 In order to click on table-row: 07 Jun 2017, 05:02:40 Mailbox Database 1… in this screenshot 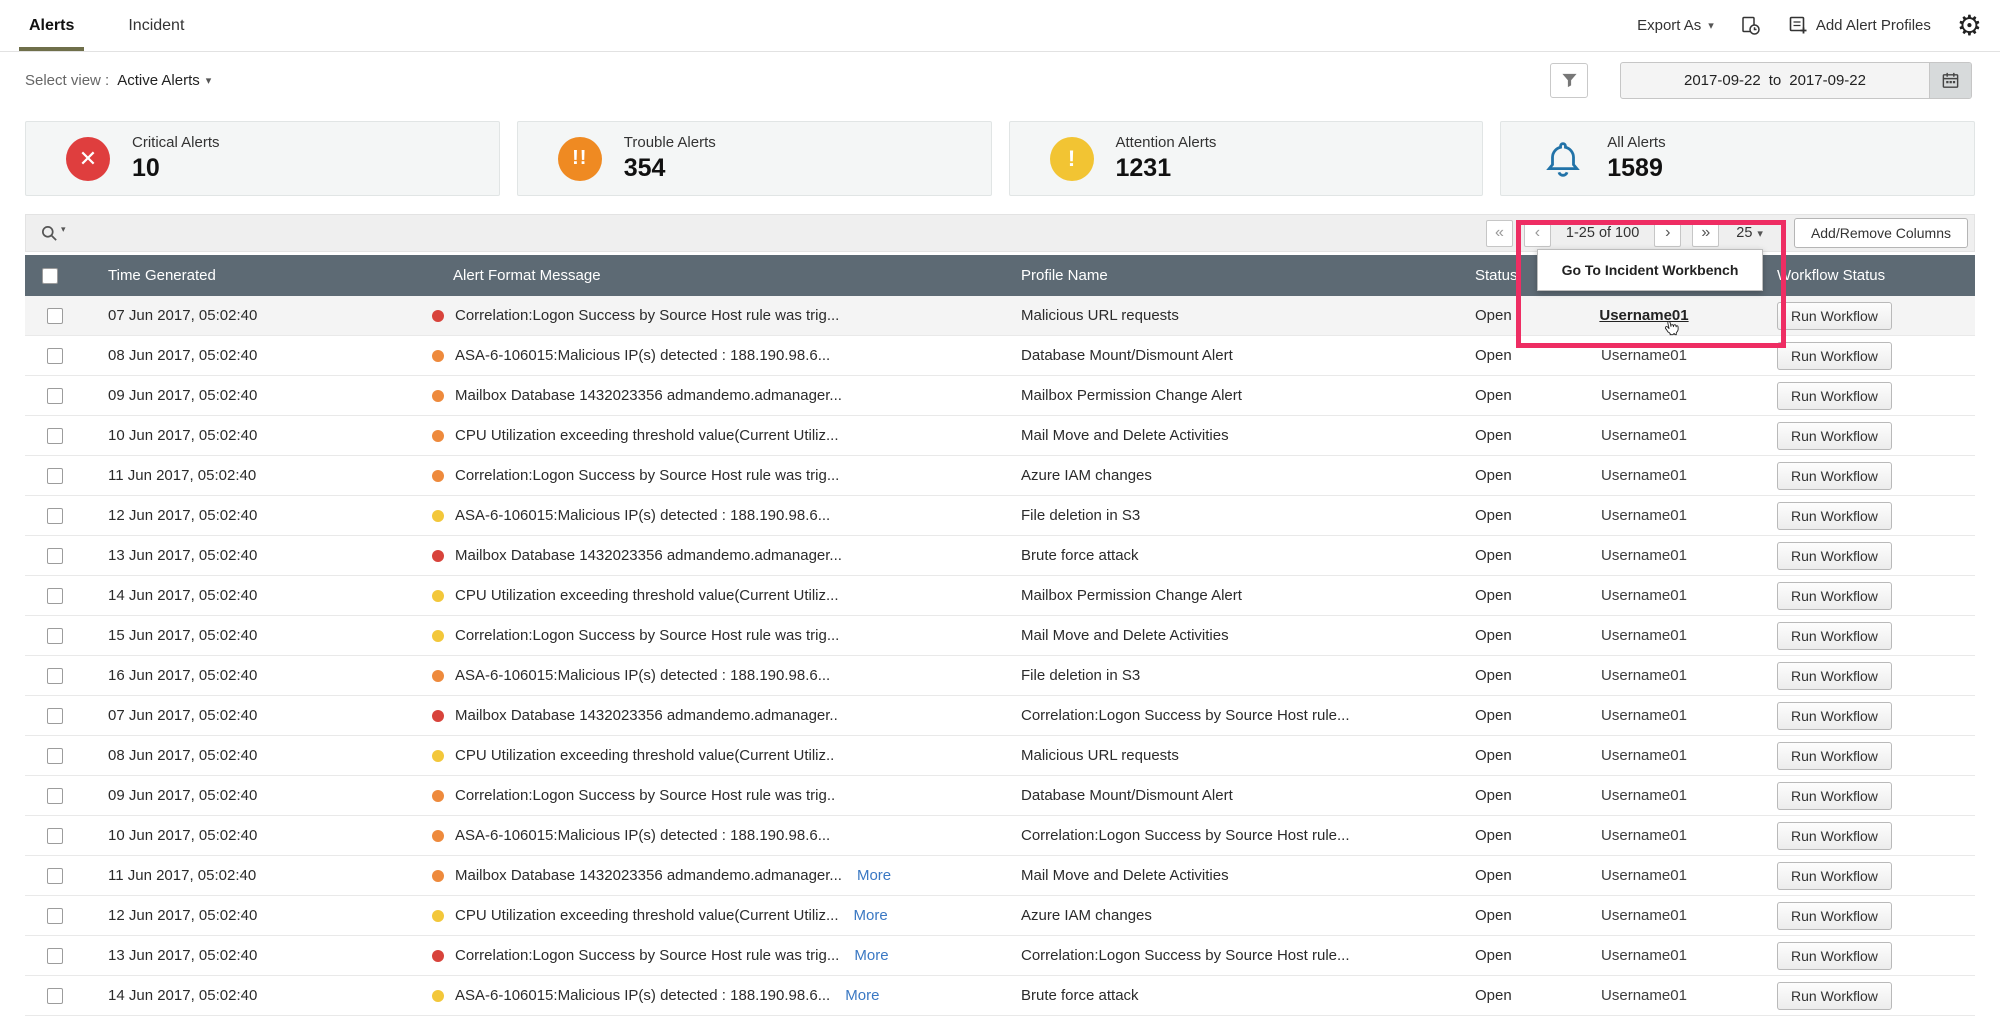, I will do `click(1000, 716)`.